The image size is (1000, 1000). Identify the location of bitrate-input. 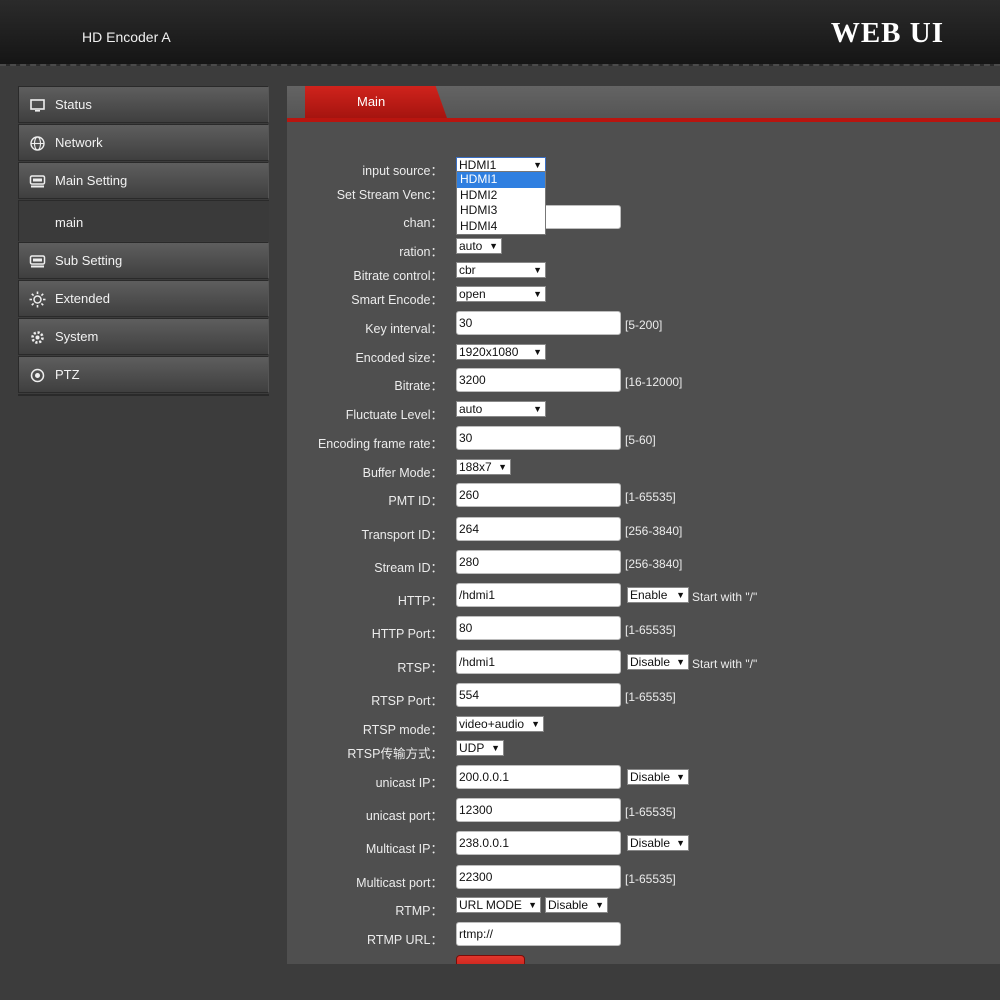
(538, 380).